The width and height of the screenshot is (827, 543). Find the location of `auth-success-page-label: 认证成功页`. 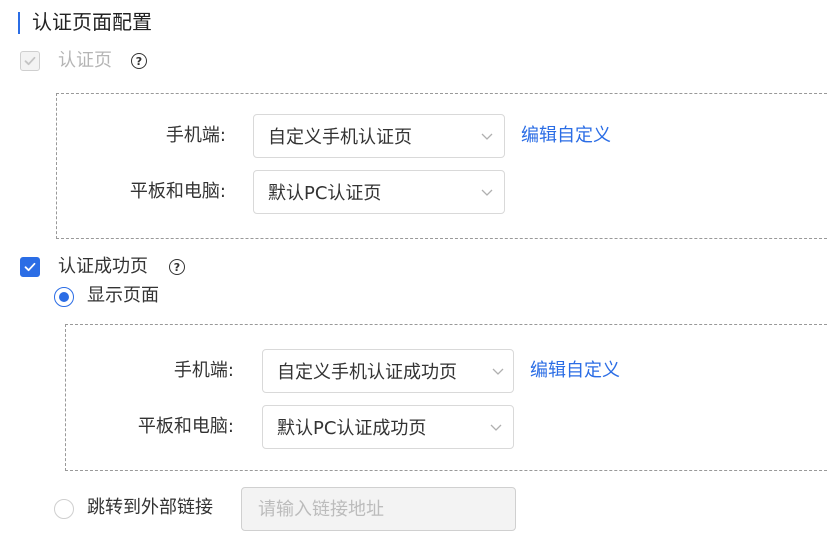

auth-success-page-label: 认证成功页 is located at coordinates (103, 266).